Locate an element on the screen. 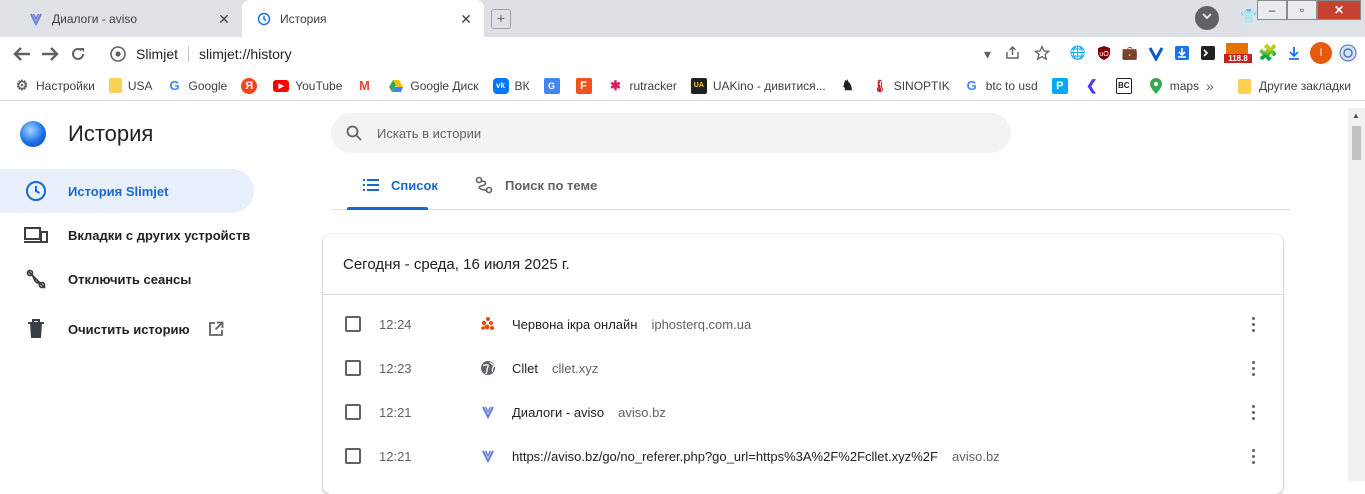 This screenshot has height=494, width=1365. tab-aviso: Диалоги - aviso ✕ is located at coordinates (128, 18).